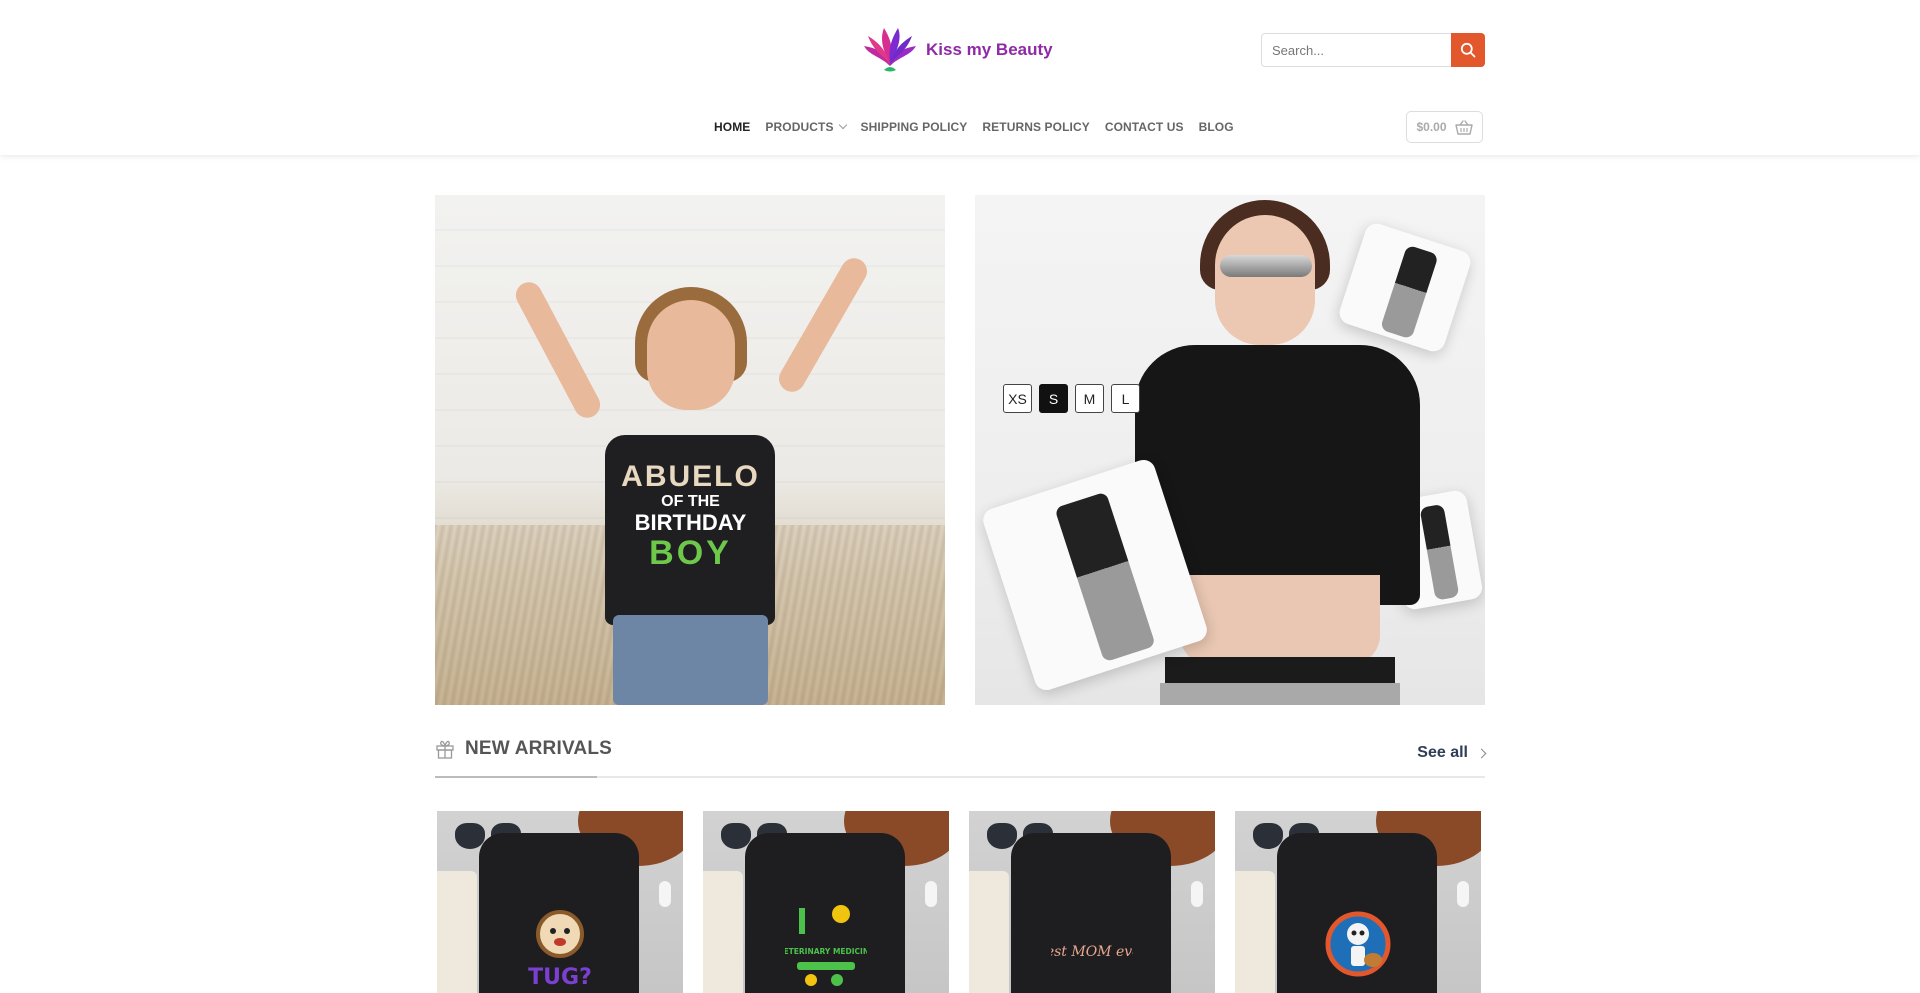 Image resolution: width=1920 pixels, height=993 pixels. I want to click on nav-item-shipping-policy: SHIPPING POLICY, so click(914, 127).